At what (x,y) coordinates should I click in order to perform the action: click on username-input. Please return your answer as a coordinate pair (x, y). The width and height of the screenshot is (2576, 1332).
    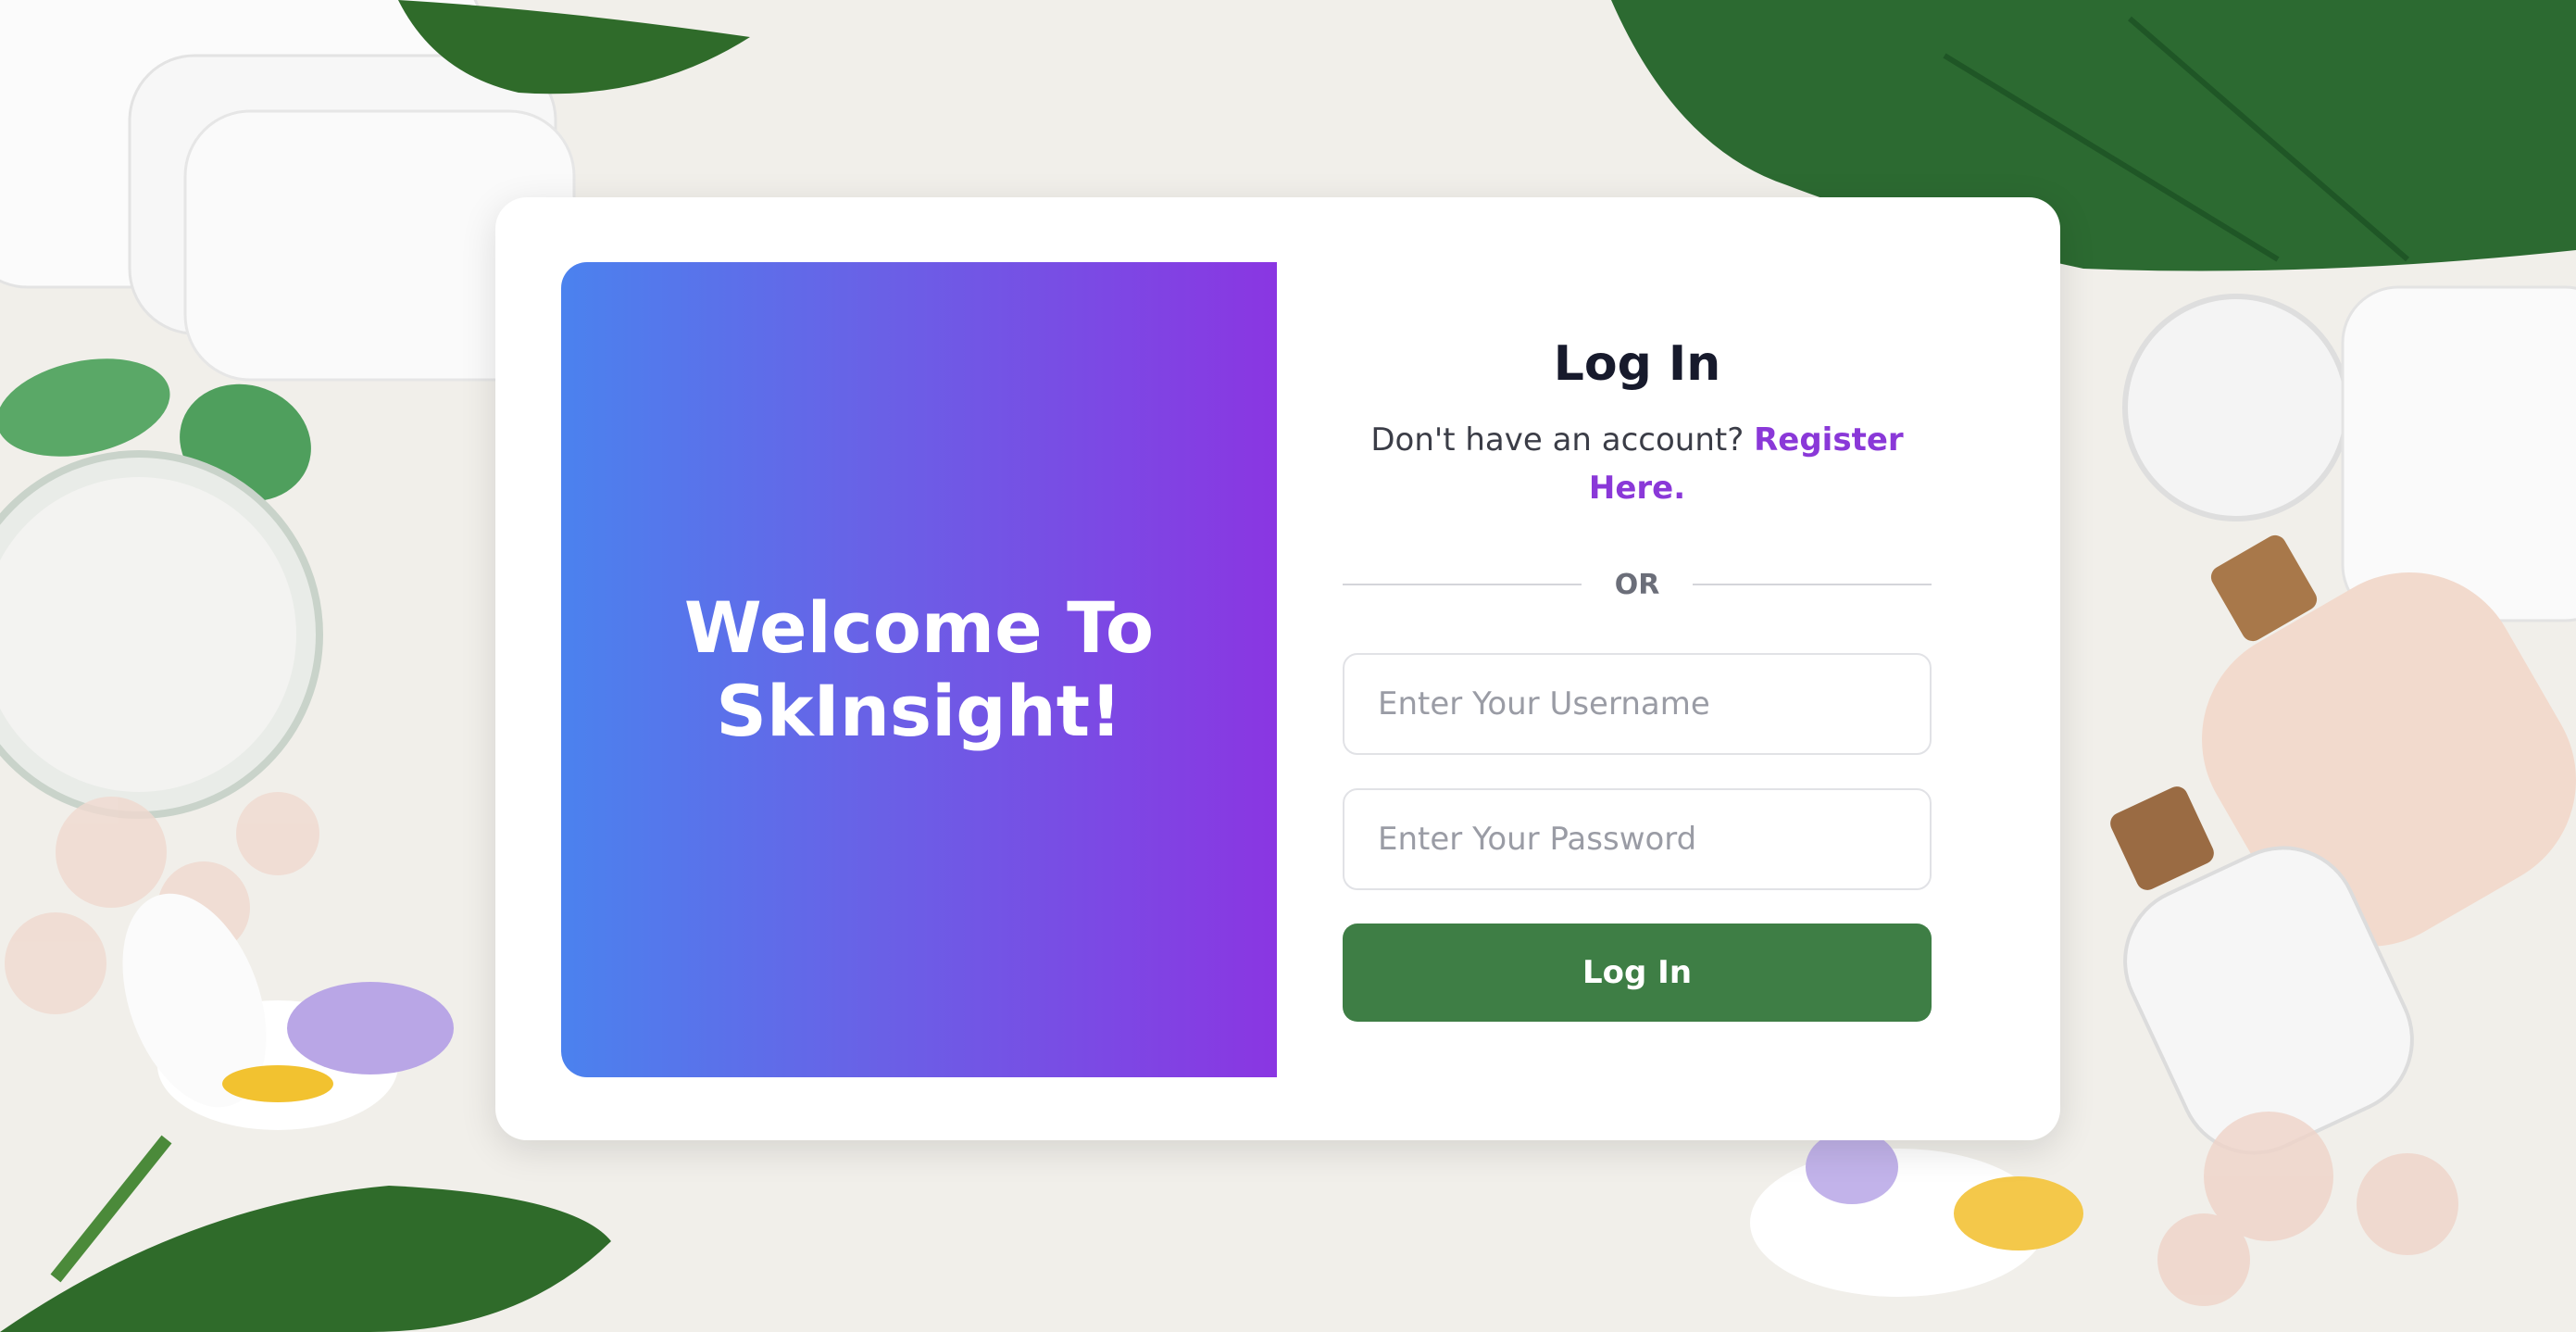
    Looking at the image, I should click on (1637, 704).